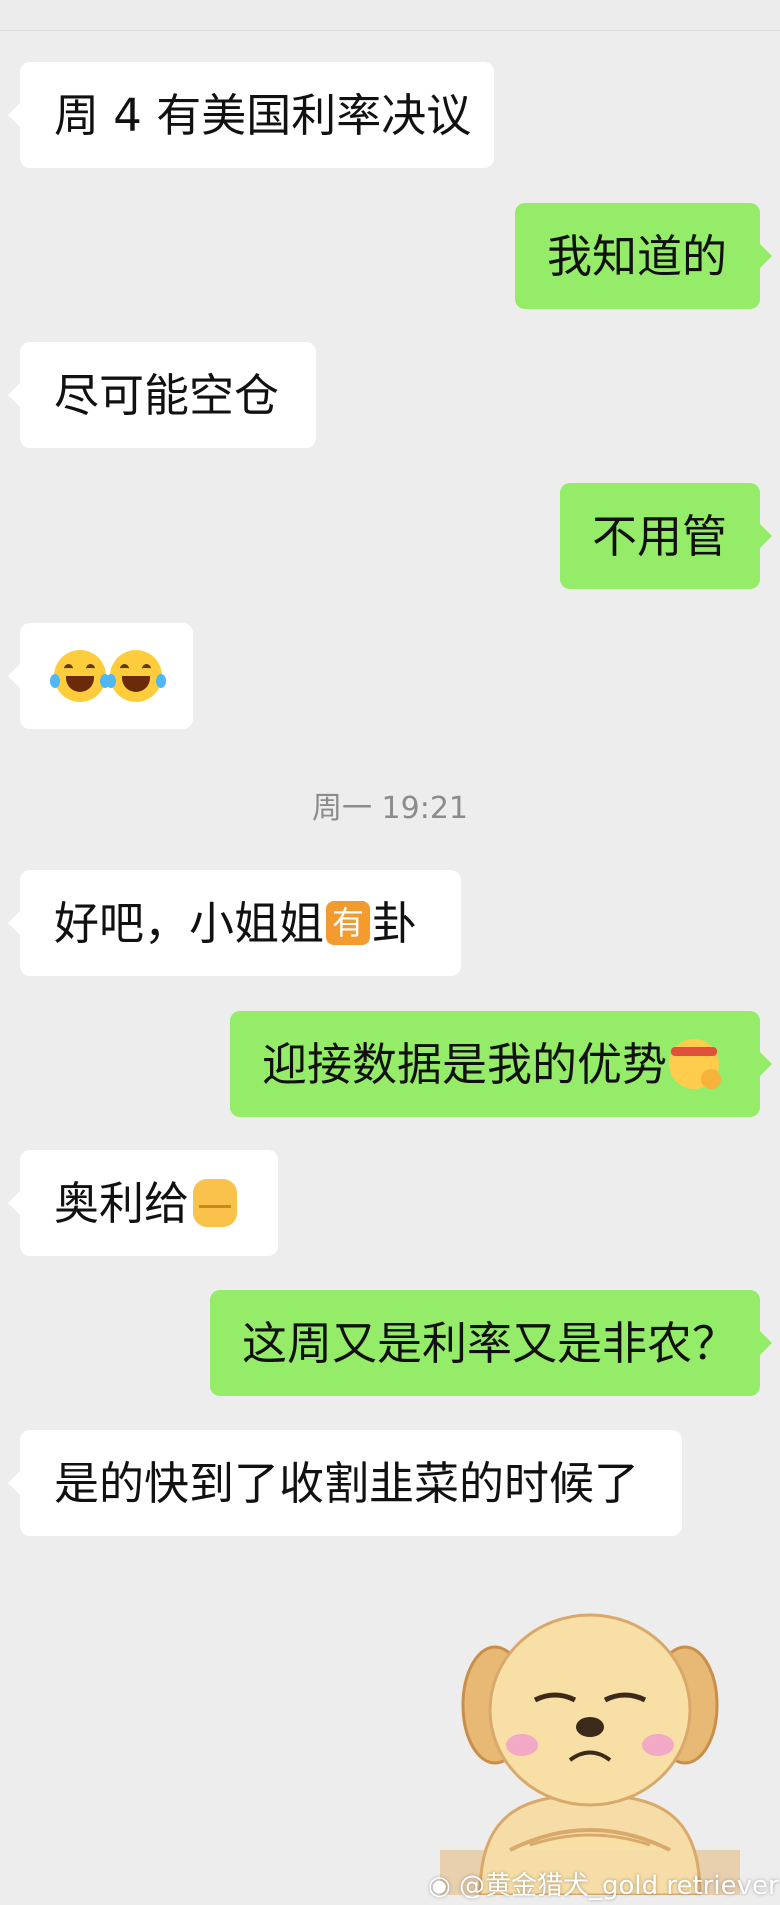 This screenshot has width=780, height=1905. I want to click on message-bubble: 这周又是利率又是非农？, so click(491, 1343).